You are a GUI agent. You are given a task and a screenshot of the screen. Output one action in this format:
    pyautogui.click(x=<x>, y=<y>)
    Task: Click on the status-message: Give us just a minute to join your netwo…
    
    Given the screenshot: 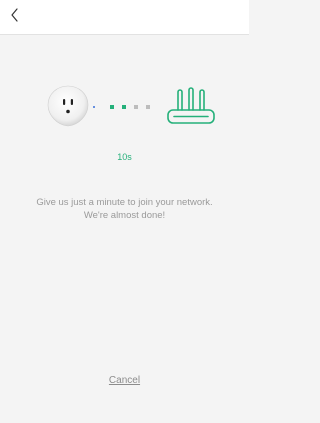 What is the action you would take?
    pyautogui.click(x=124, y=209)
    